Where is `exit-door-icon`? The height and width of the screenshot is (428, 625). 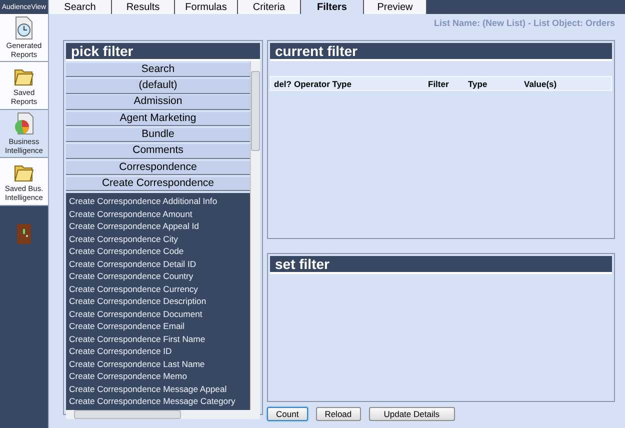
exit-door-icon is located at coordinates (24, 234).